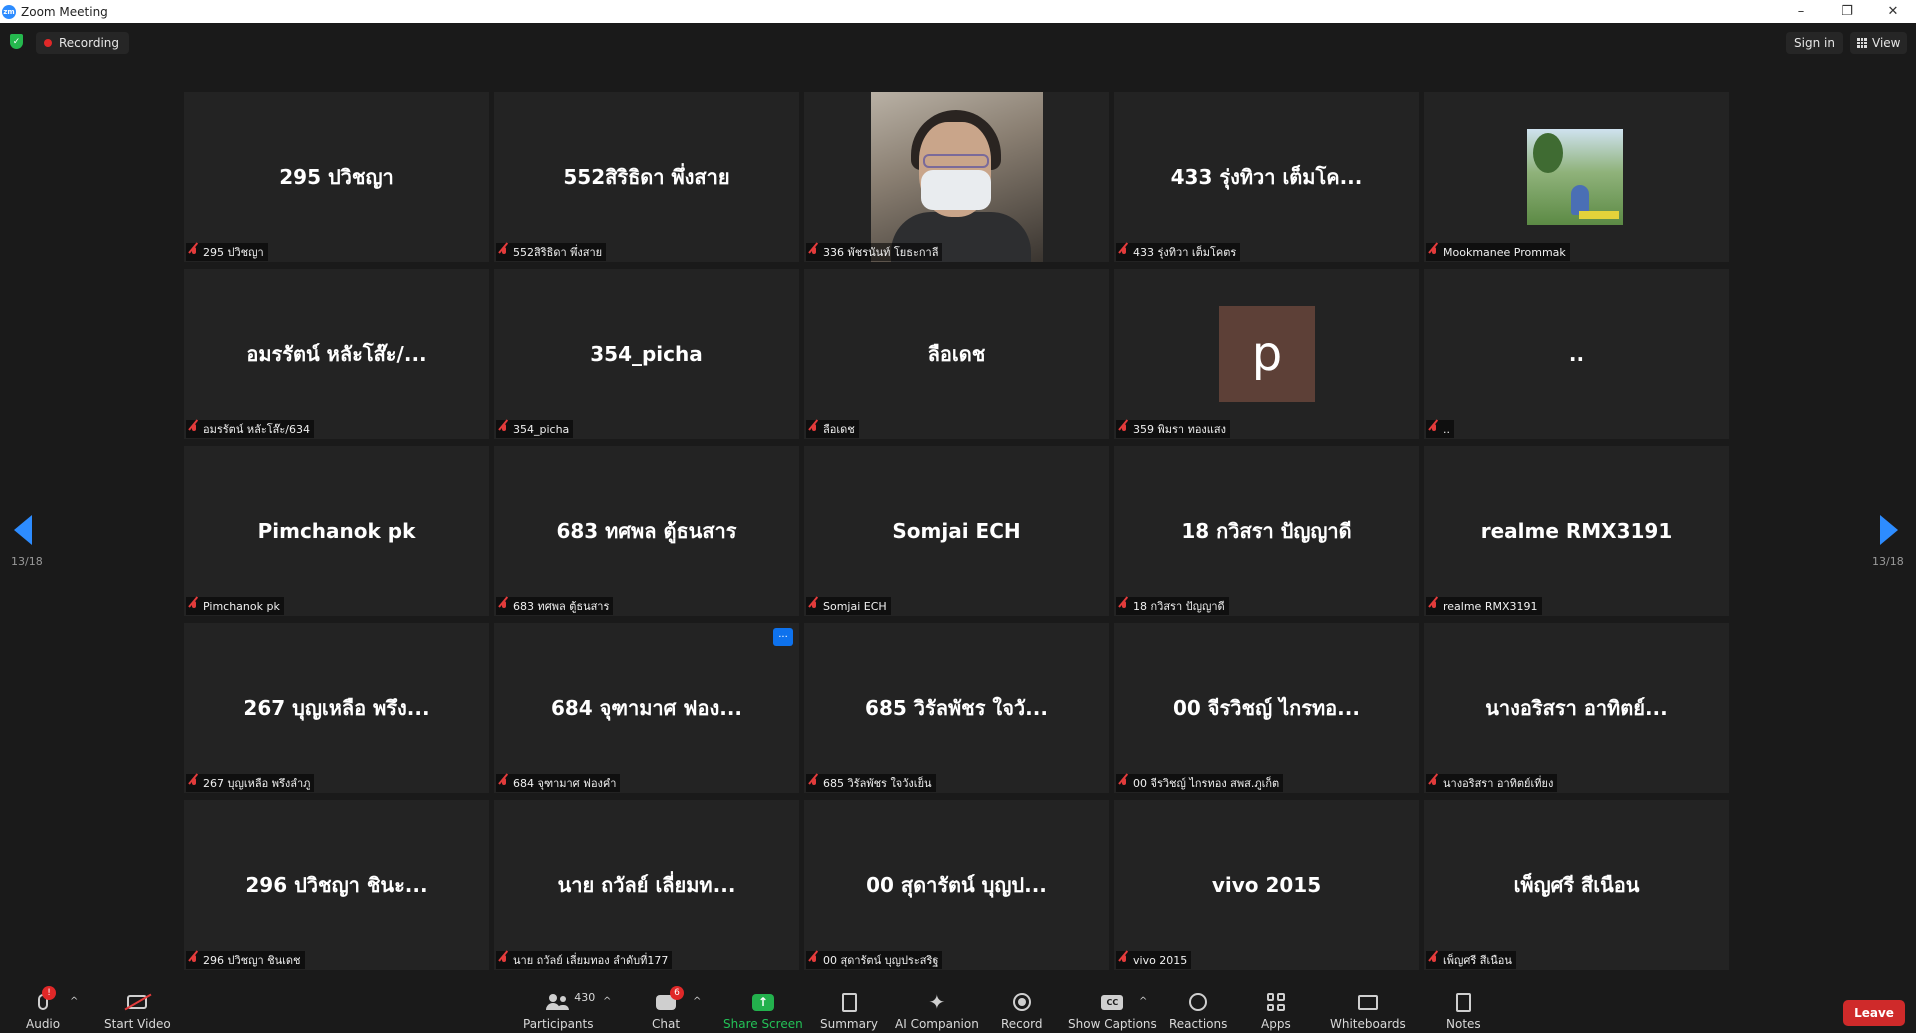  I want to click on notes-button: Notes, so click(1463, 1011).